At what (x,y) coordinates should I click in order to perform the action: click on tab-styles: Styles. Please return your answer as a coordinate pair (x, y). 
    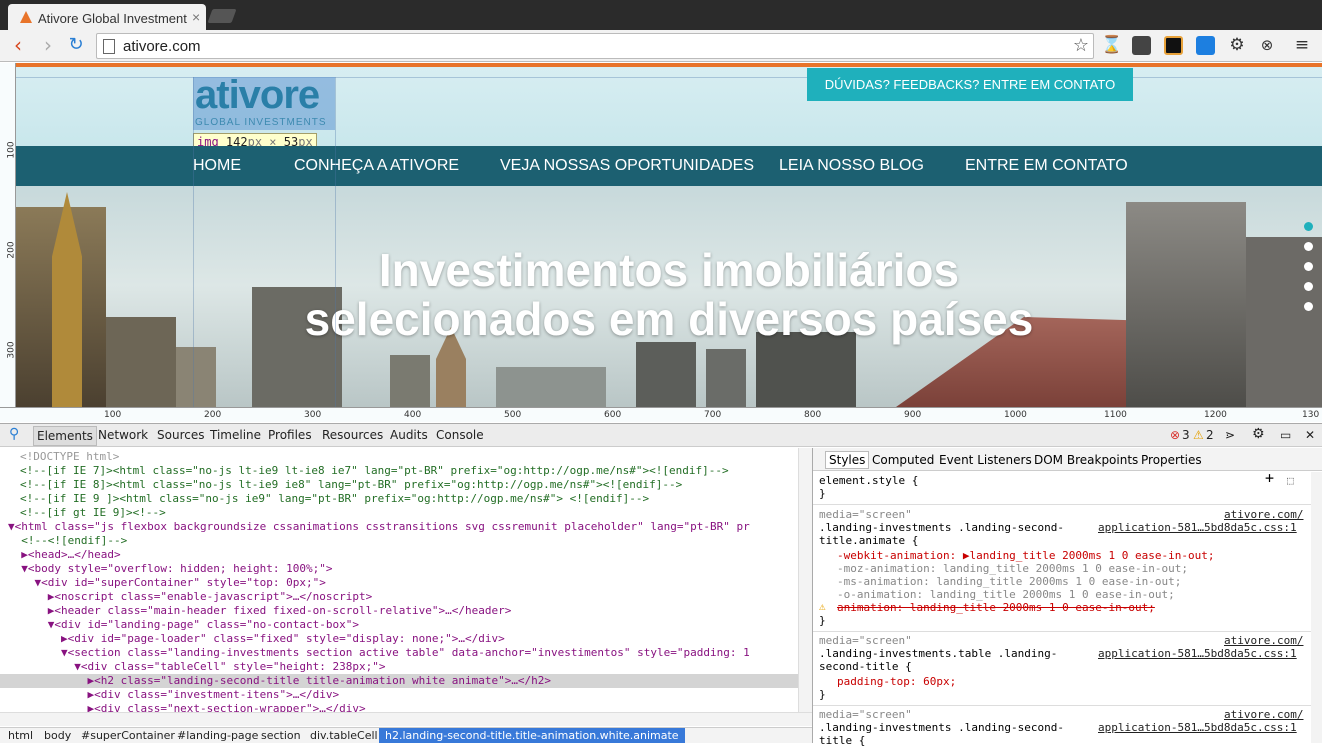
    Looking at the image, I should click on (847, 460).